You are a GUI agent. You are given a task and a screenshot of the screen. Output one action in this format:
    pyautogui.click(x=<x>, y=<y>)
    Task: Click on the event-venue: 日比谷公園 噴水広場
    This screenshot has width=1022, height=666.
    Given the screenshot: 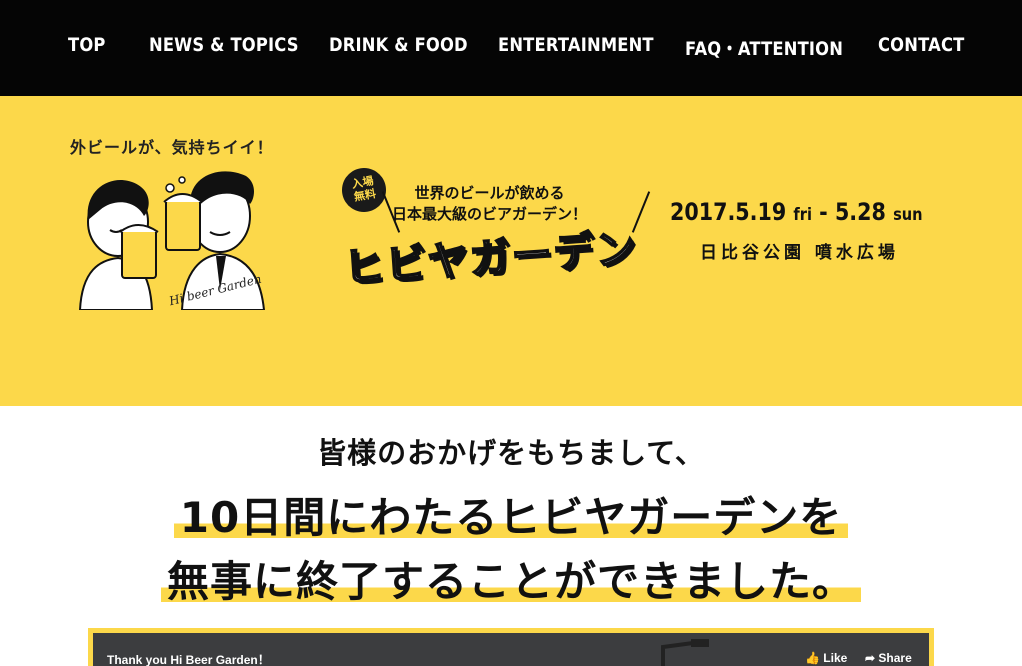 What is the action you would take?
    pyautogui.click(x=799, y=253)
    